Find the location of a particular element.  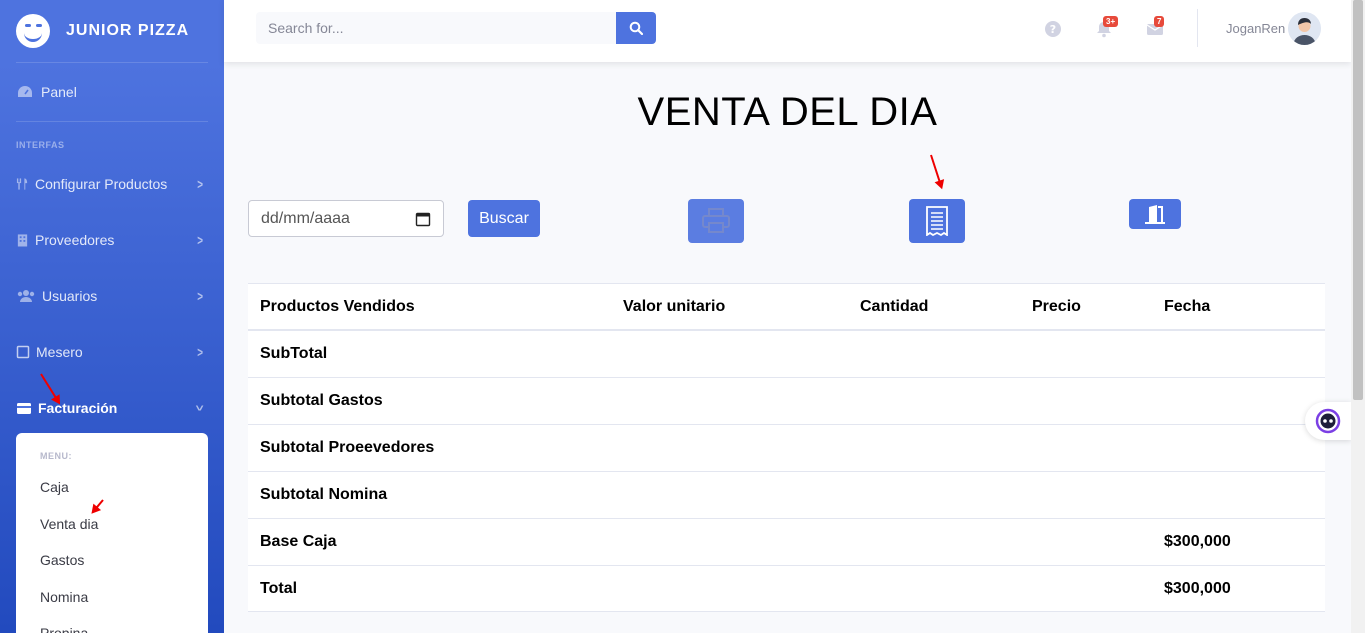

sidebar-item-label: Configurar Productos is located at coordinates (101, 184).